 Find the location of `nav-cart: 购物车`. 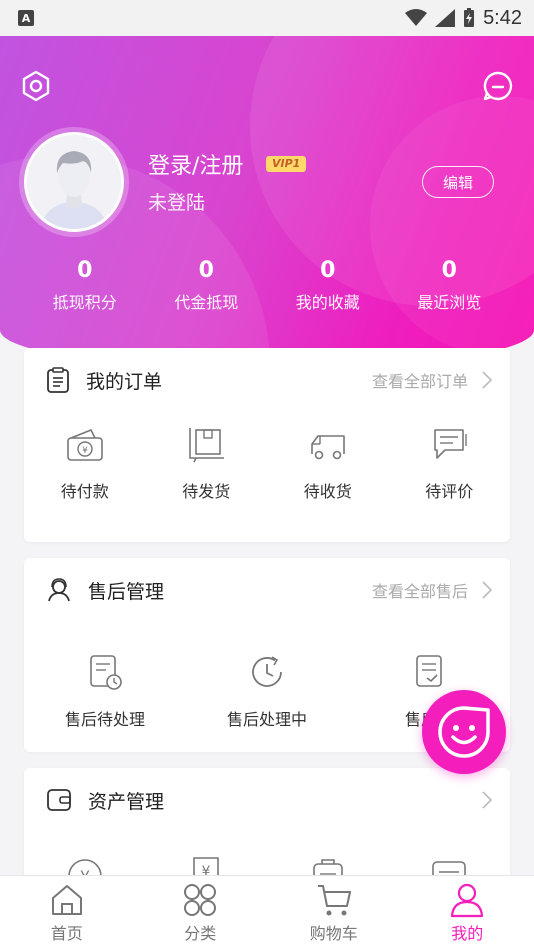

nav-cart: 购物车 is located at coordinates (334, 913).